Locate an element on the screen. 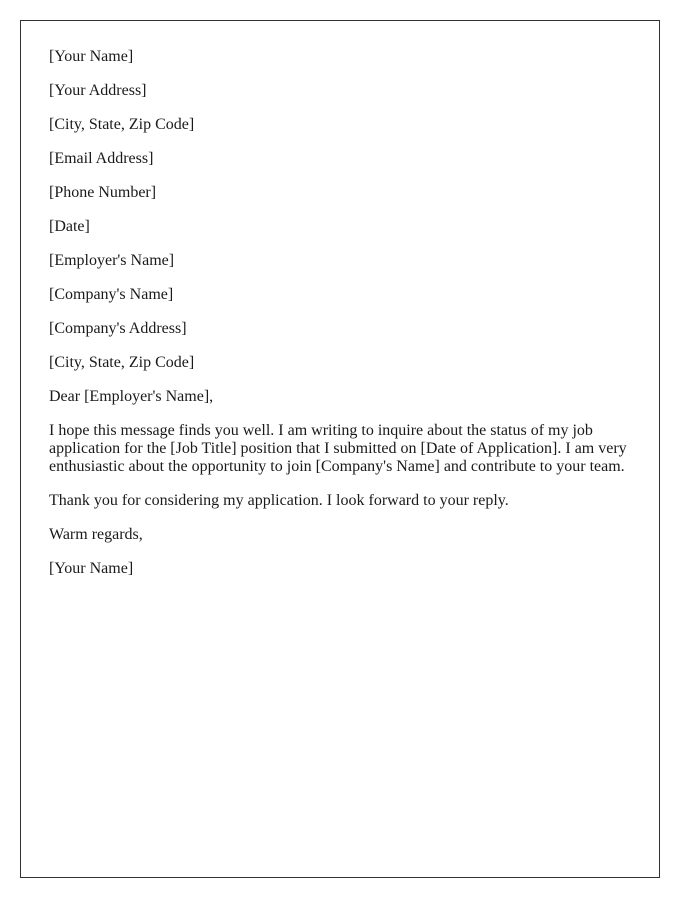  recipient-employer-name: [Employer's Name] is located at coordinates (112, 260).